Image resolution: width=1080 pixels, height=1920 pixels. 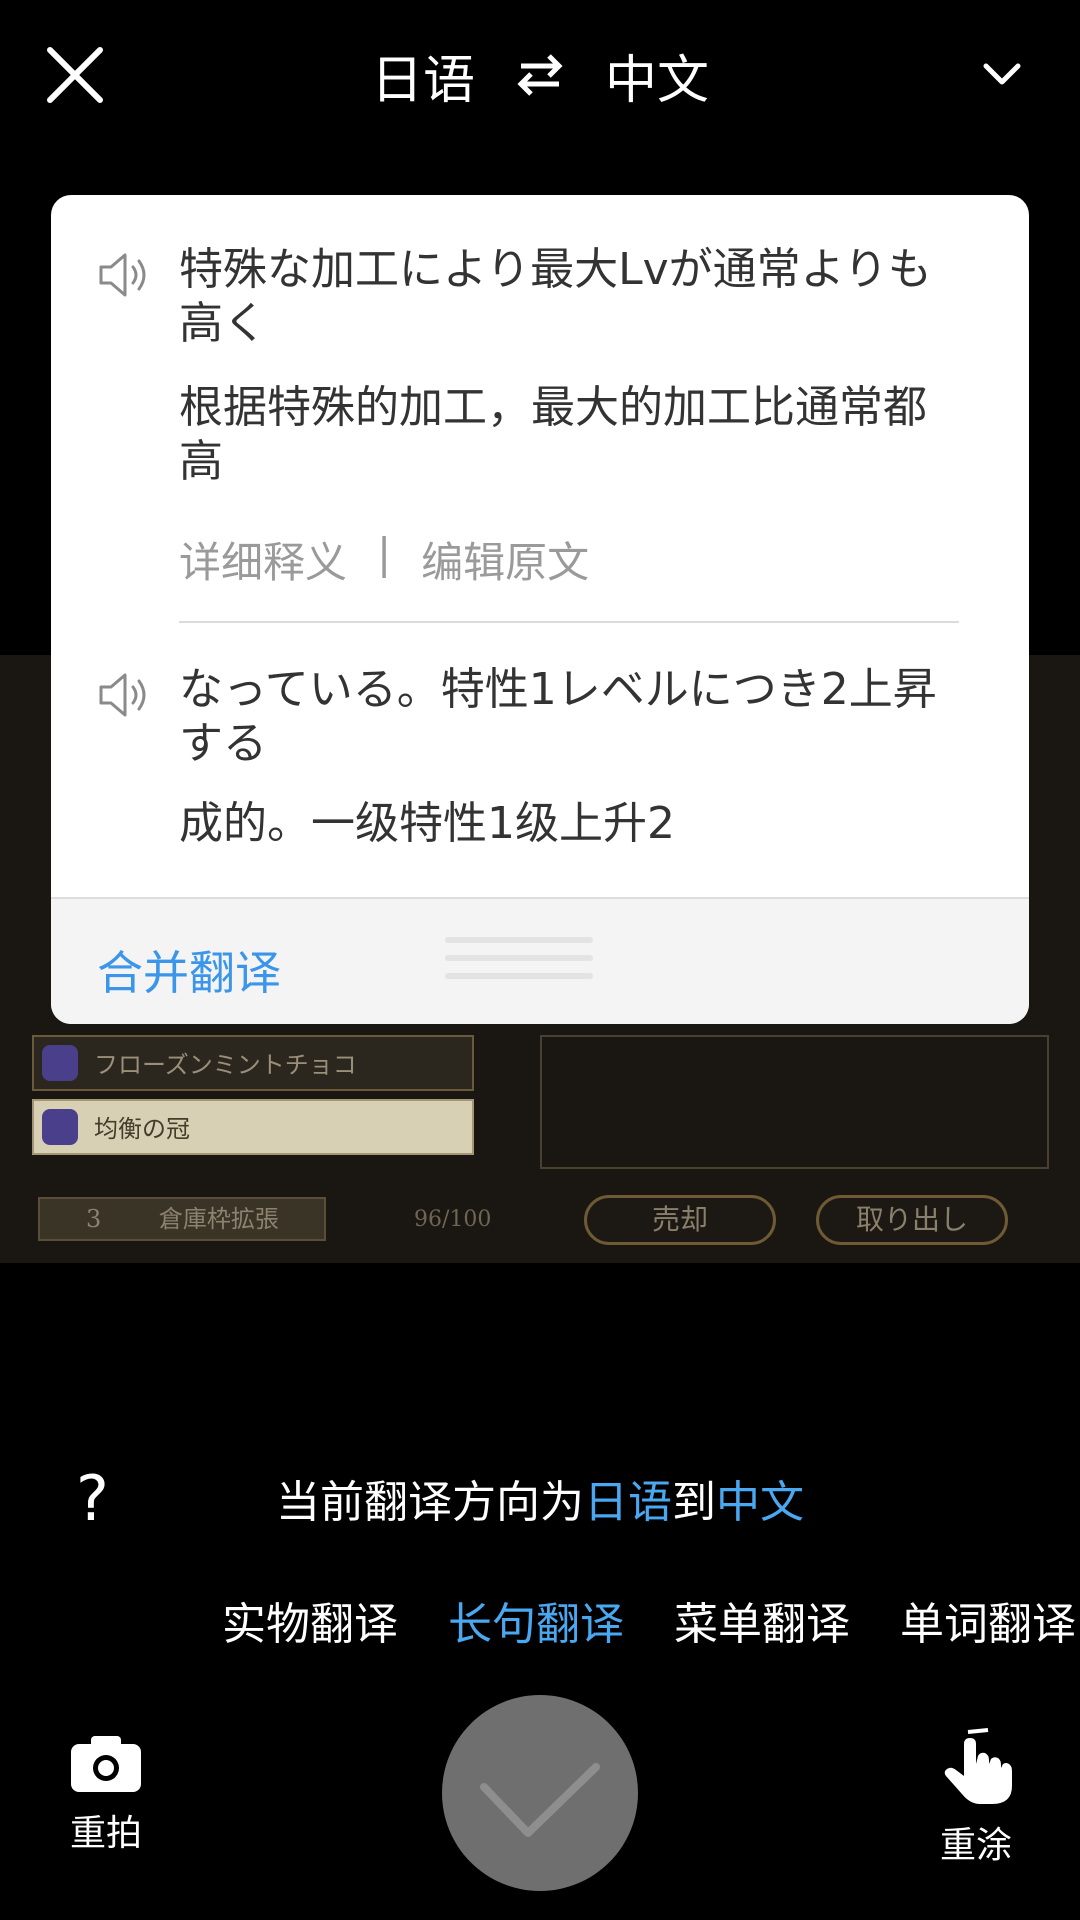 I want to click on target-language: 中文, so click(x=657, y=75).